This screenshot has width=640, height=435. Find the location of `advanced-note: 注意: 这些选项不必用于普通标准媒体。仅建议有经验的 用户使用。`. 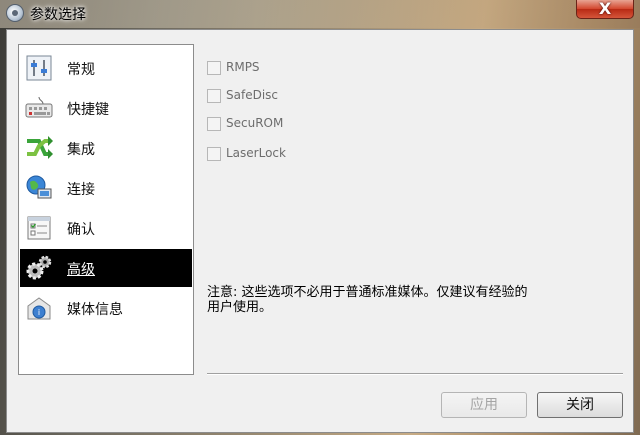

advanced-note: 注意: 这些选项不必用于普通标准媒体。仅建议有经验的 用户使用。 is located at coordinates (402, 300).